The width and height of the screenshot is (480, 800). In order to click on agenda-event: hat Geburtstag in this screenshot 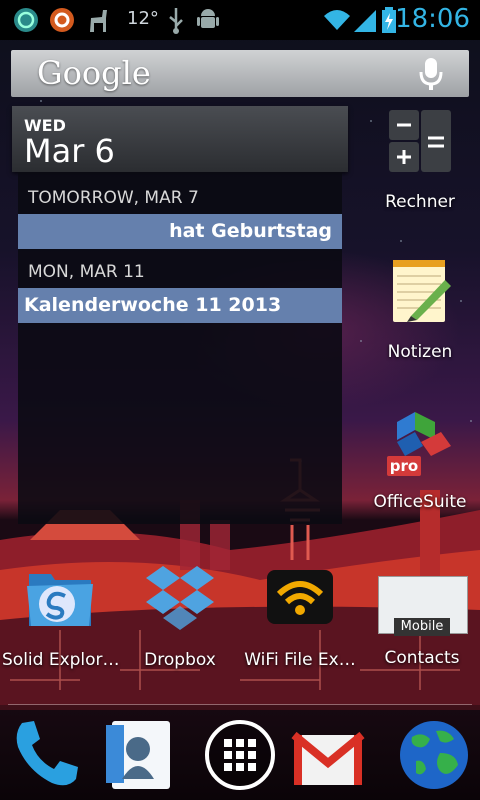, I will do `click(180, 231)`.